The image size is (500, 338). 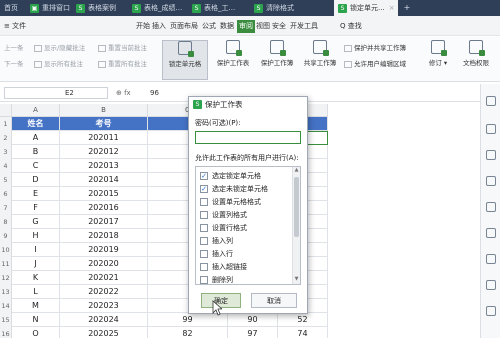 What do you see at coordinates (244, 215) in the screenshot?
I see `permission-option: 设置列格式` at bounding box center [244, 215].